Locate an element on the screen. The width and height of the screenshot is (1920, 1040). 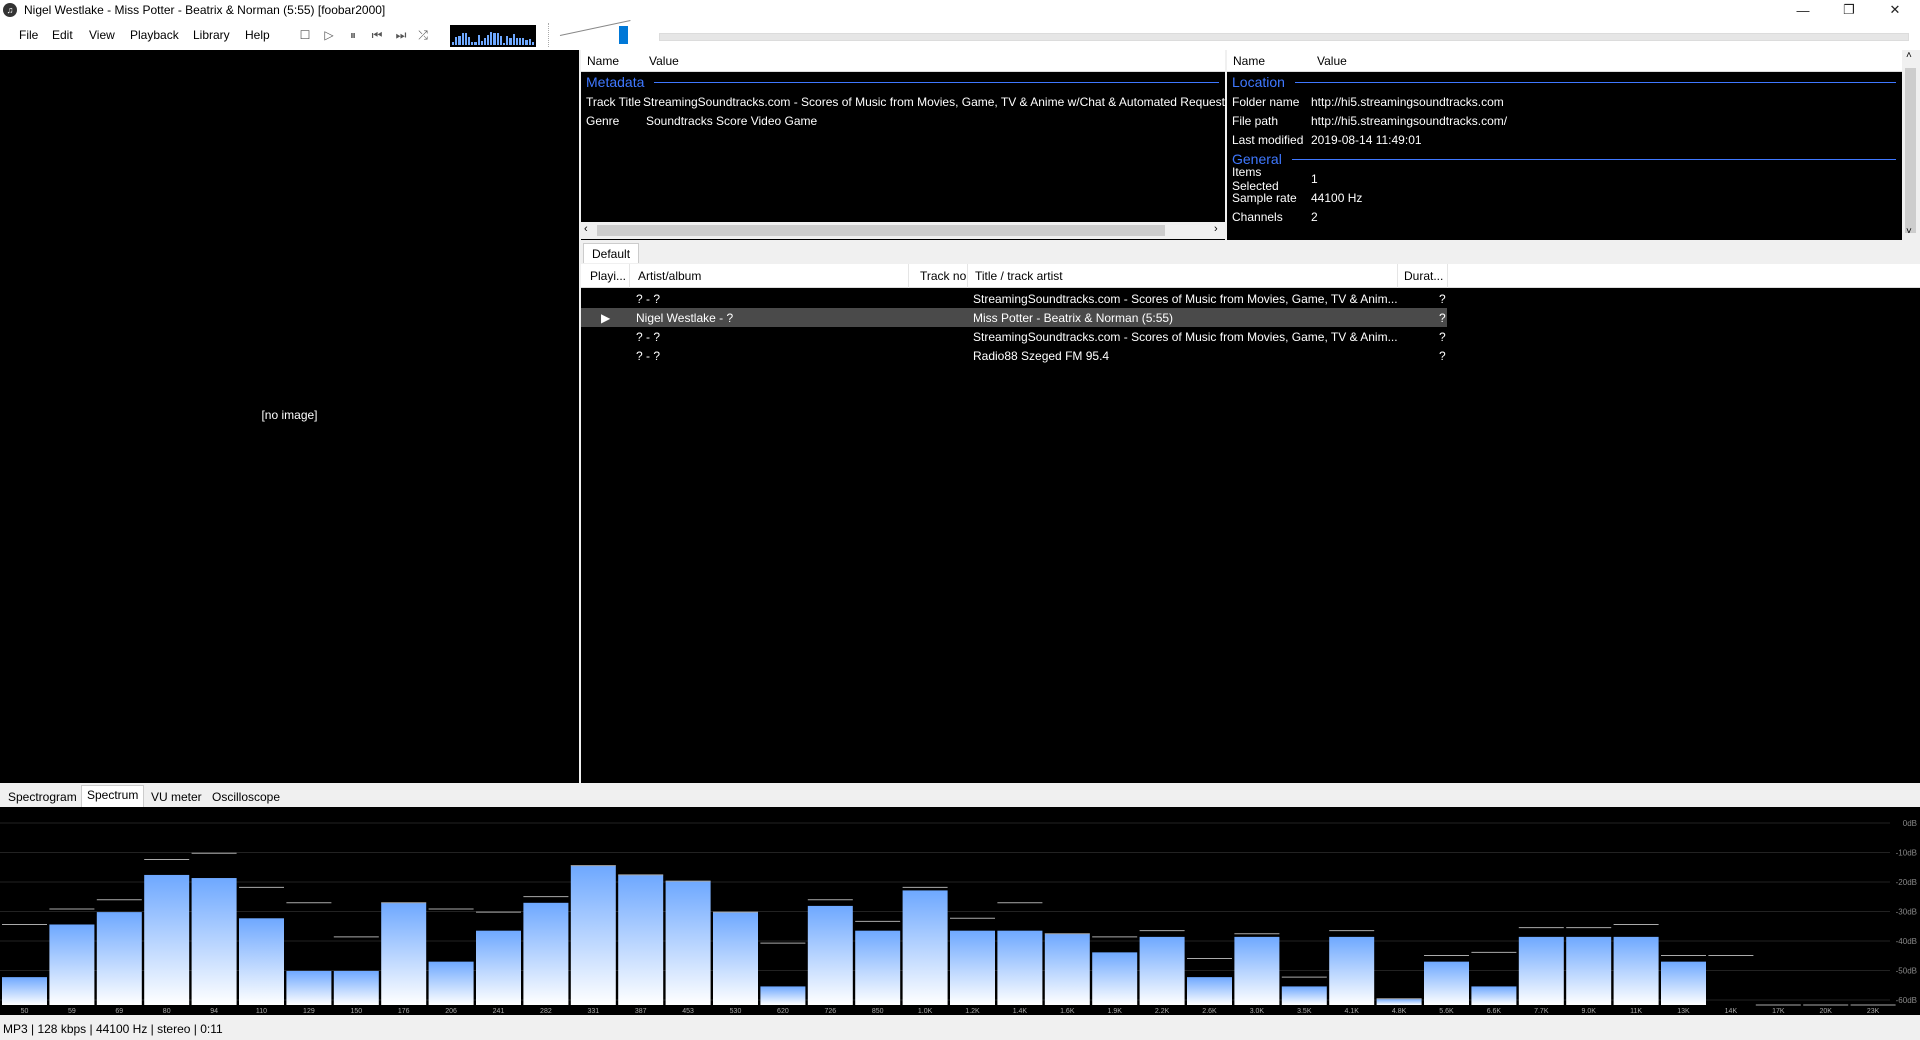
frequency-tick-label: 13K is located at coordinates (1683, 1011).